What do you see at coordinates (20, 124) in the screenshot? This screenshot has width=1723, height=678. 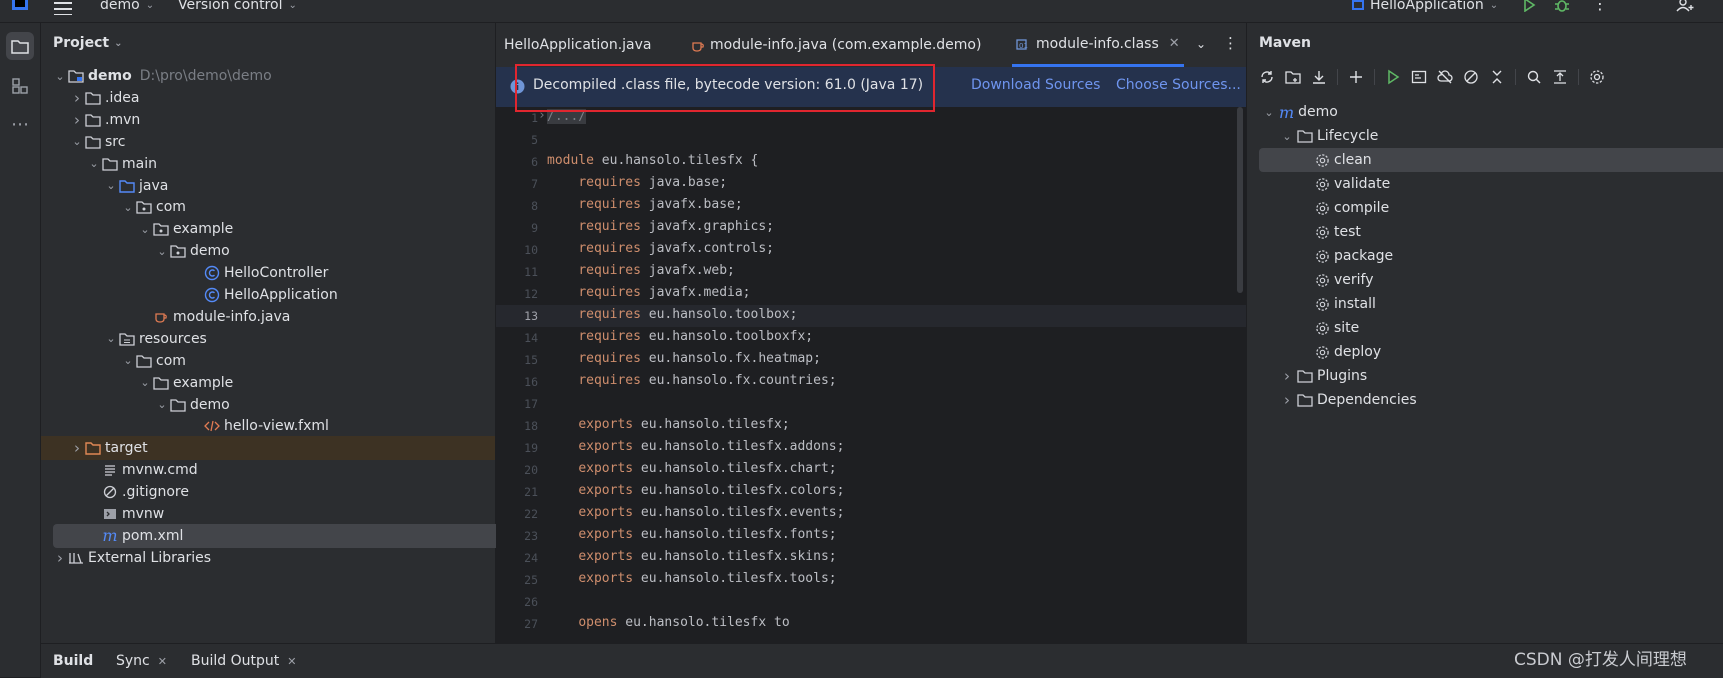 I see `more-tools-icon: ⋯` at bounding box center [20, 124].